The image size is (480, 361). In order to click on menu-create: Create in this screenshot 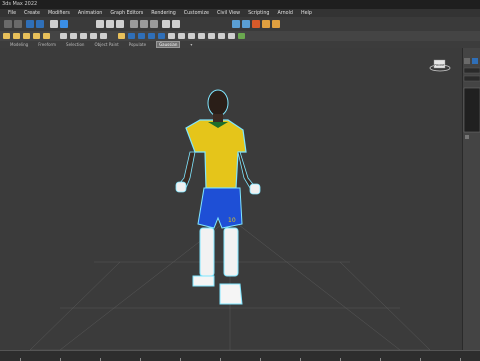, I will do `click(32, 13)`.